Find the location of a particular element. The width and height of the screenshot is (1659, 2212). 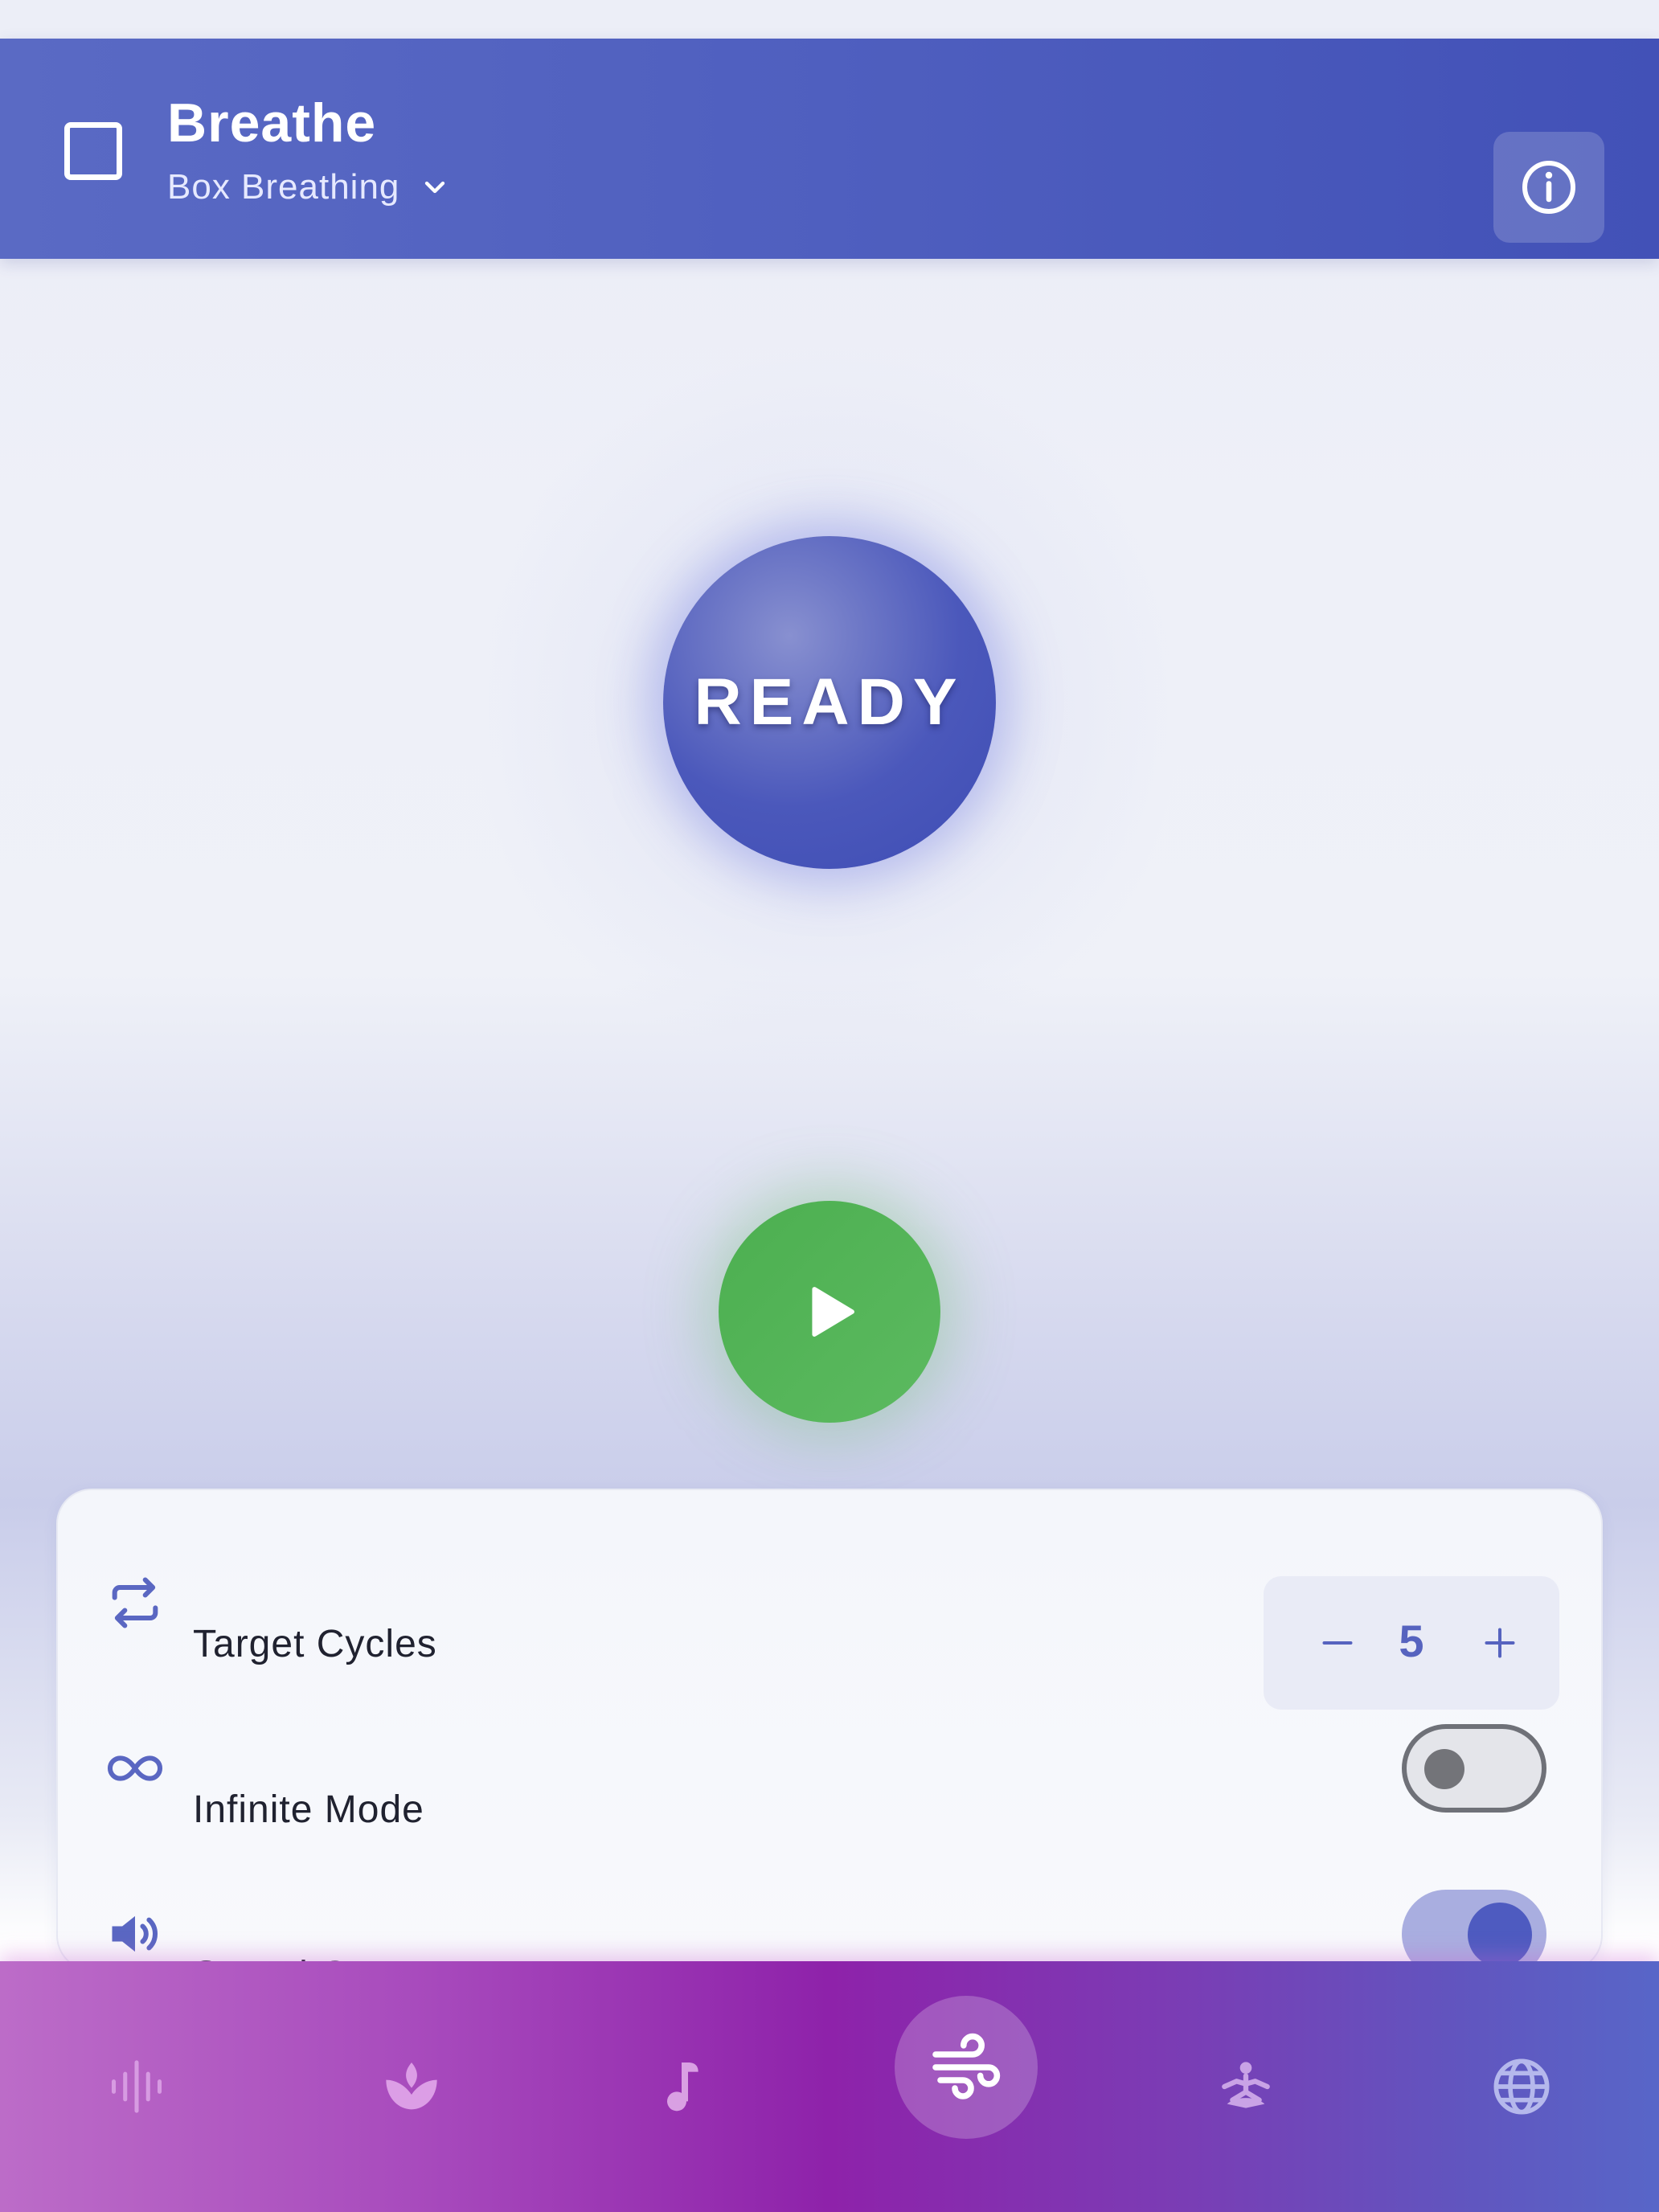

infinite-mode-label: Infinite Mode is located at coordinates (308, 1809).